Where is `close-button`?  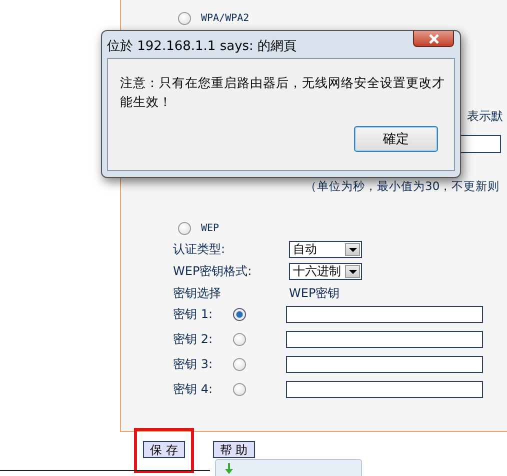
close-button is located at coordinates (433, 39).